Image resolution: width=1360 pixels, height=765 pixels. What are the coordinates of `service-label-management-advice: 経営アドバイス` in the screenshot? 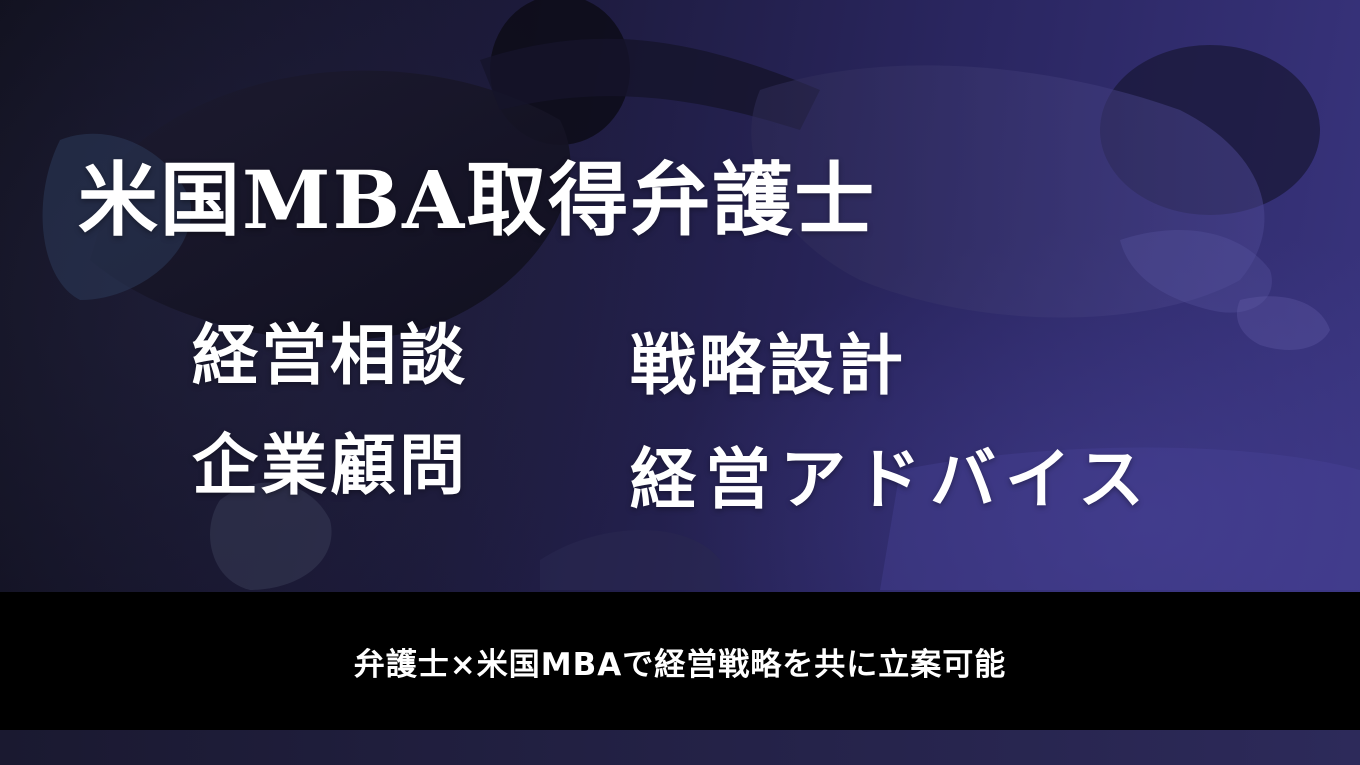 It's located at (892, 479).